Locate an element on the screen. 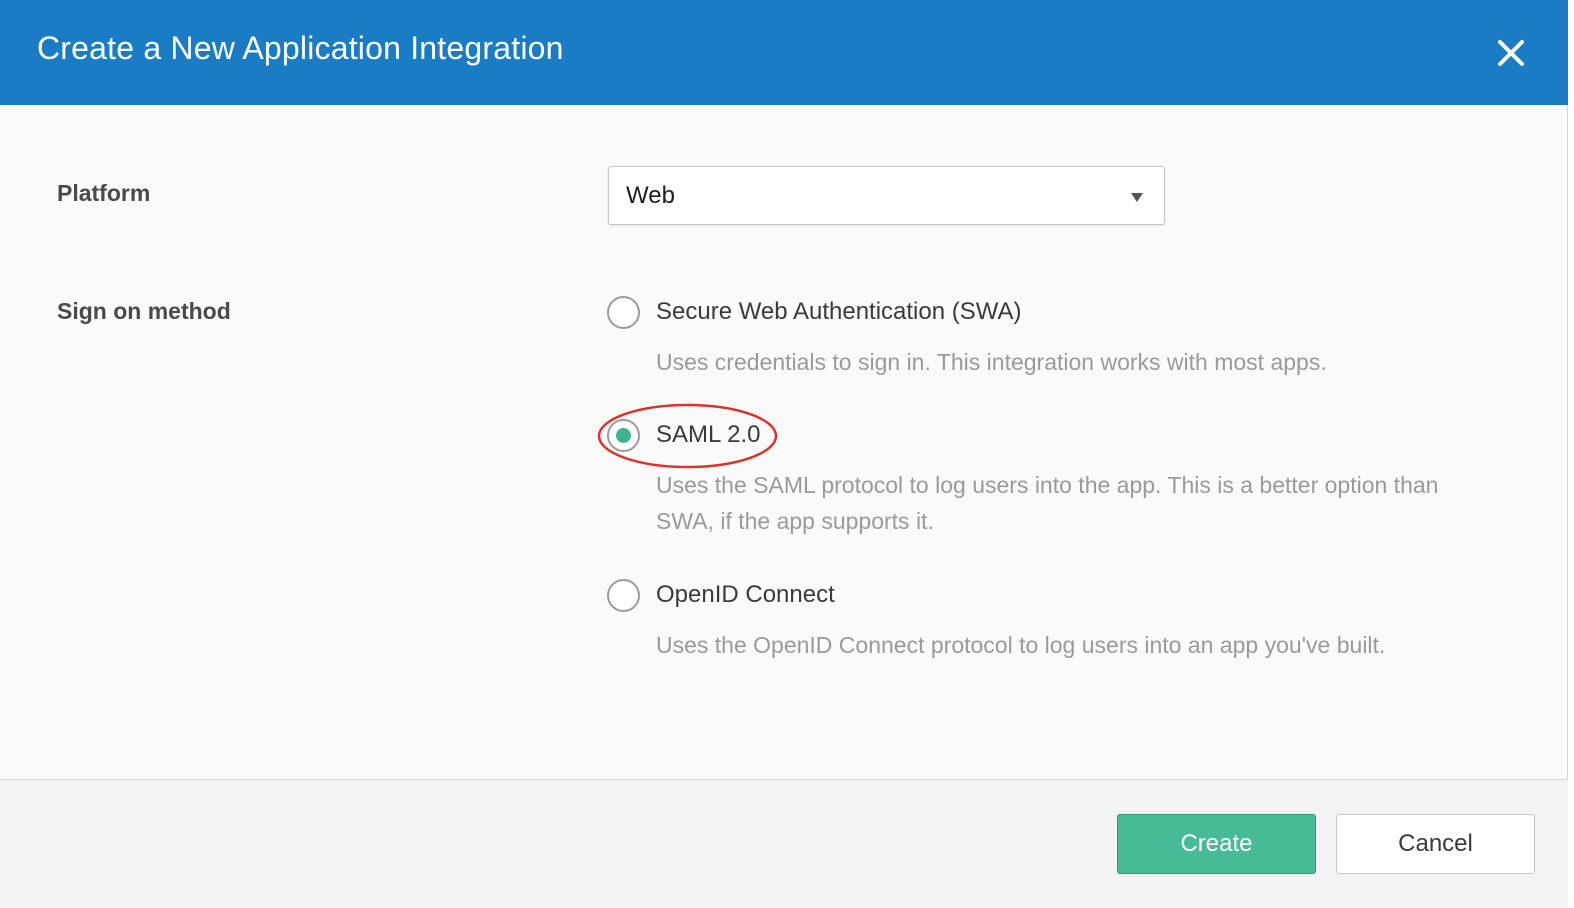 The height and width of the screenshot is (908, 1574). radio-swa is located at coordinates (623, 312).